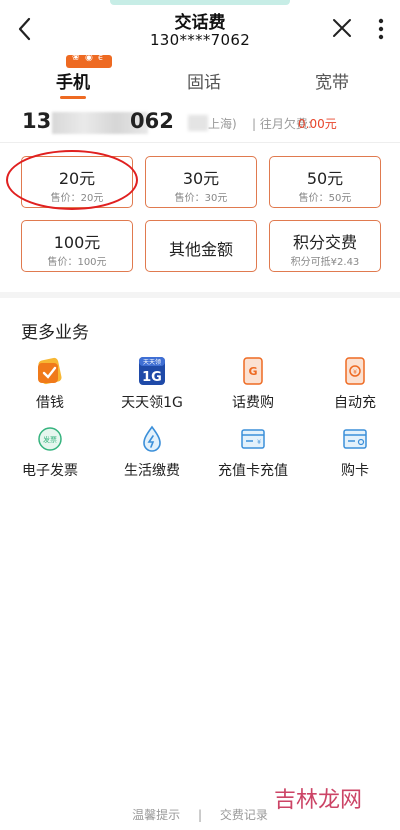 The image size is (400, 830). I want to click on denomination-50: 50元 售价：50元, so click(325, 182).